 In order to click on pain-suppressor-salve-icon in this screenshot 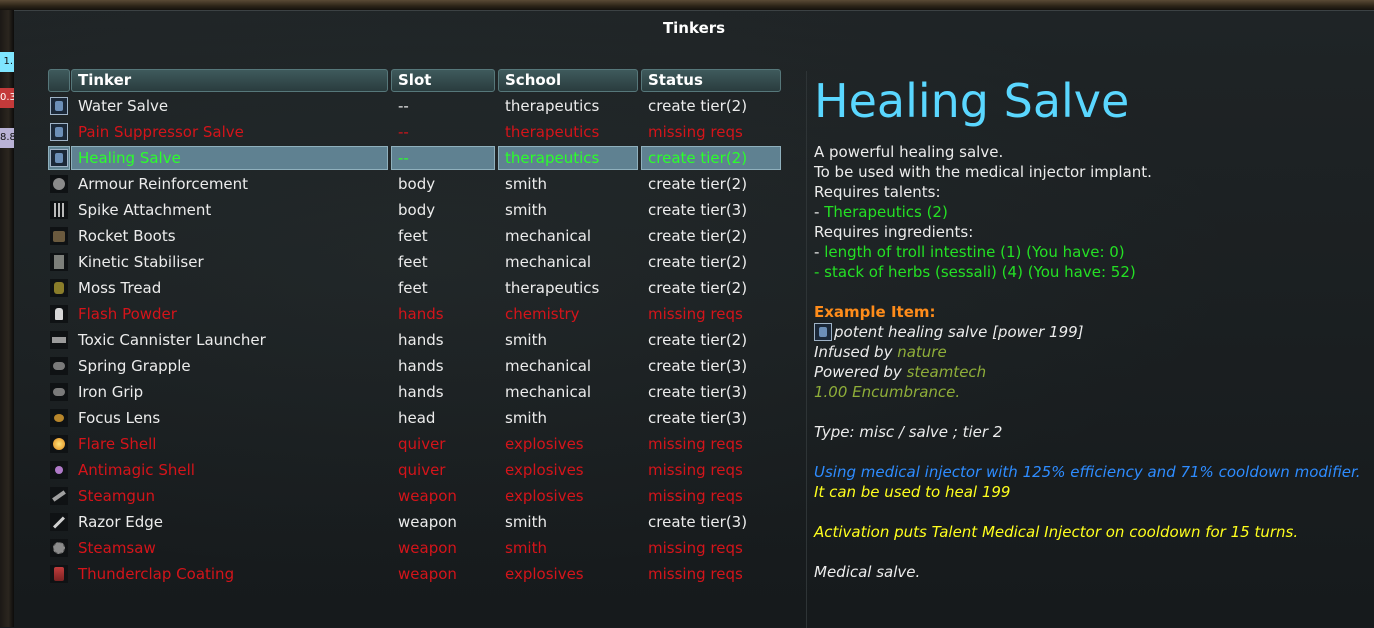, I will do `click(59, 132)`.